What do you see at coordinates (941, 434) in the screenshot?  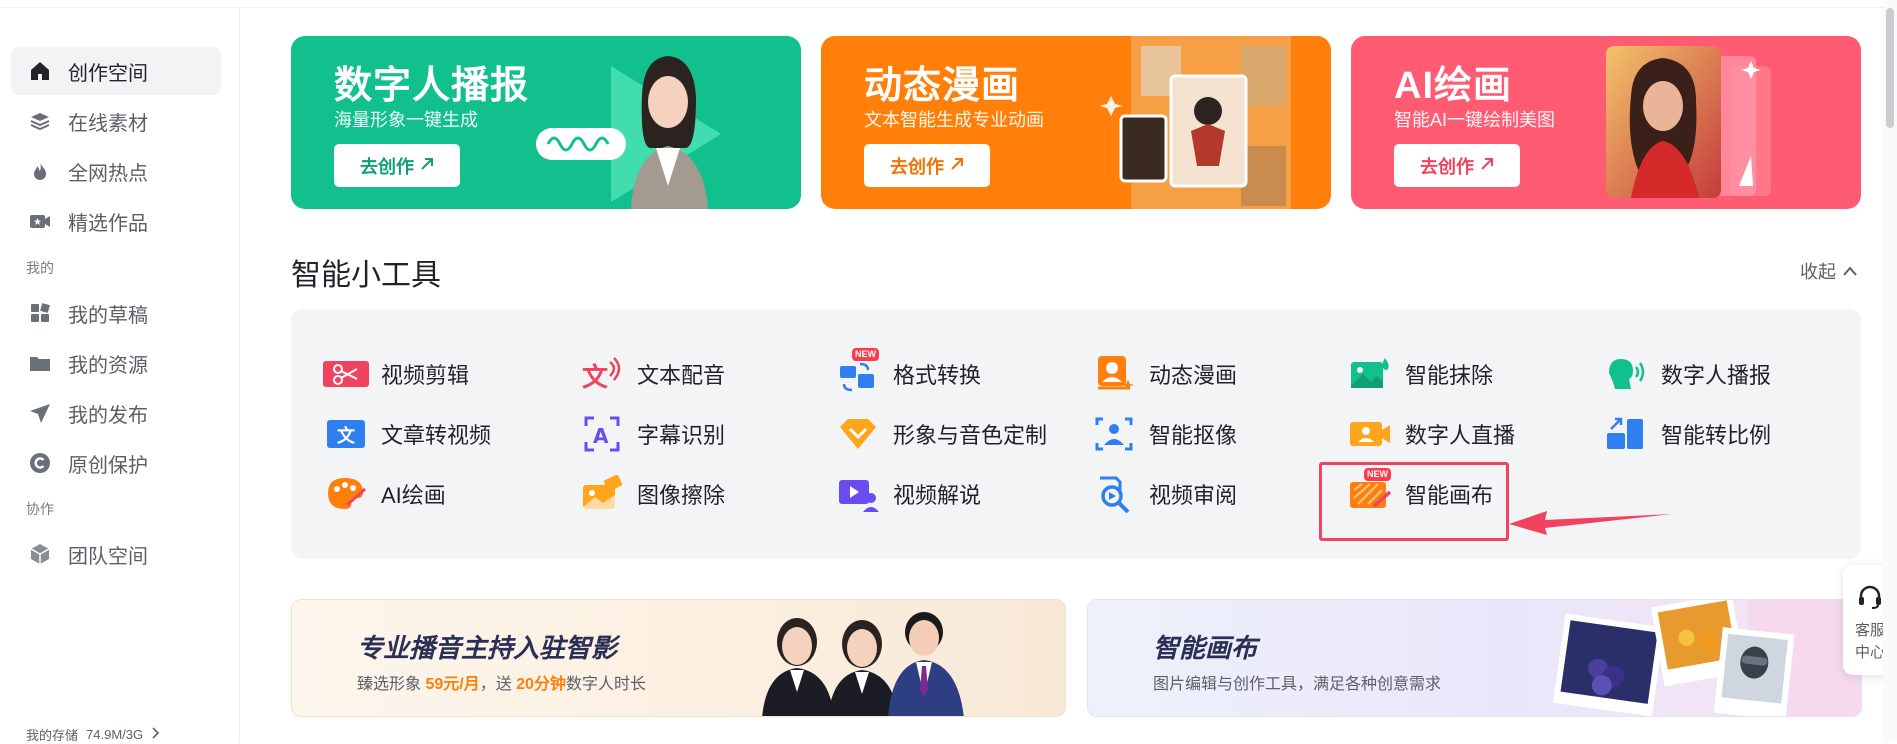 I see `tool-avatar-voice-custom: 形象与音色定制` at bounding box center [941, 434].